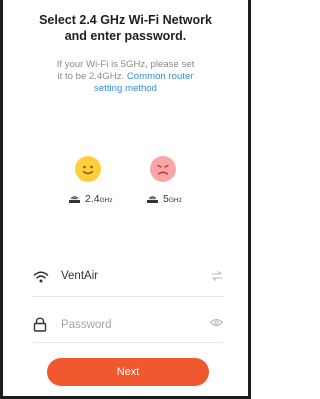 The image size is (320, 399). I want to click on instructions-line-2-text: it to be 2.4GHz., so click(91, 76).